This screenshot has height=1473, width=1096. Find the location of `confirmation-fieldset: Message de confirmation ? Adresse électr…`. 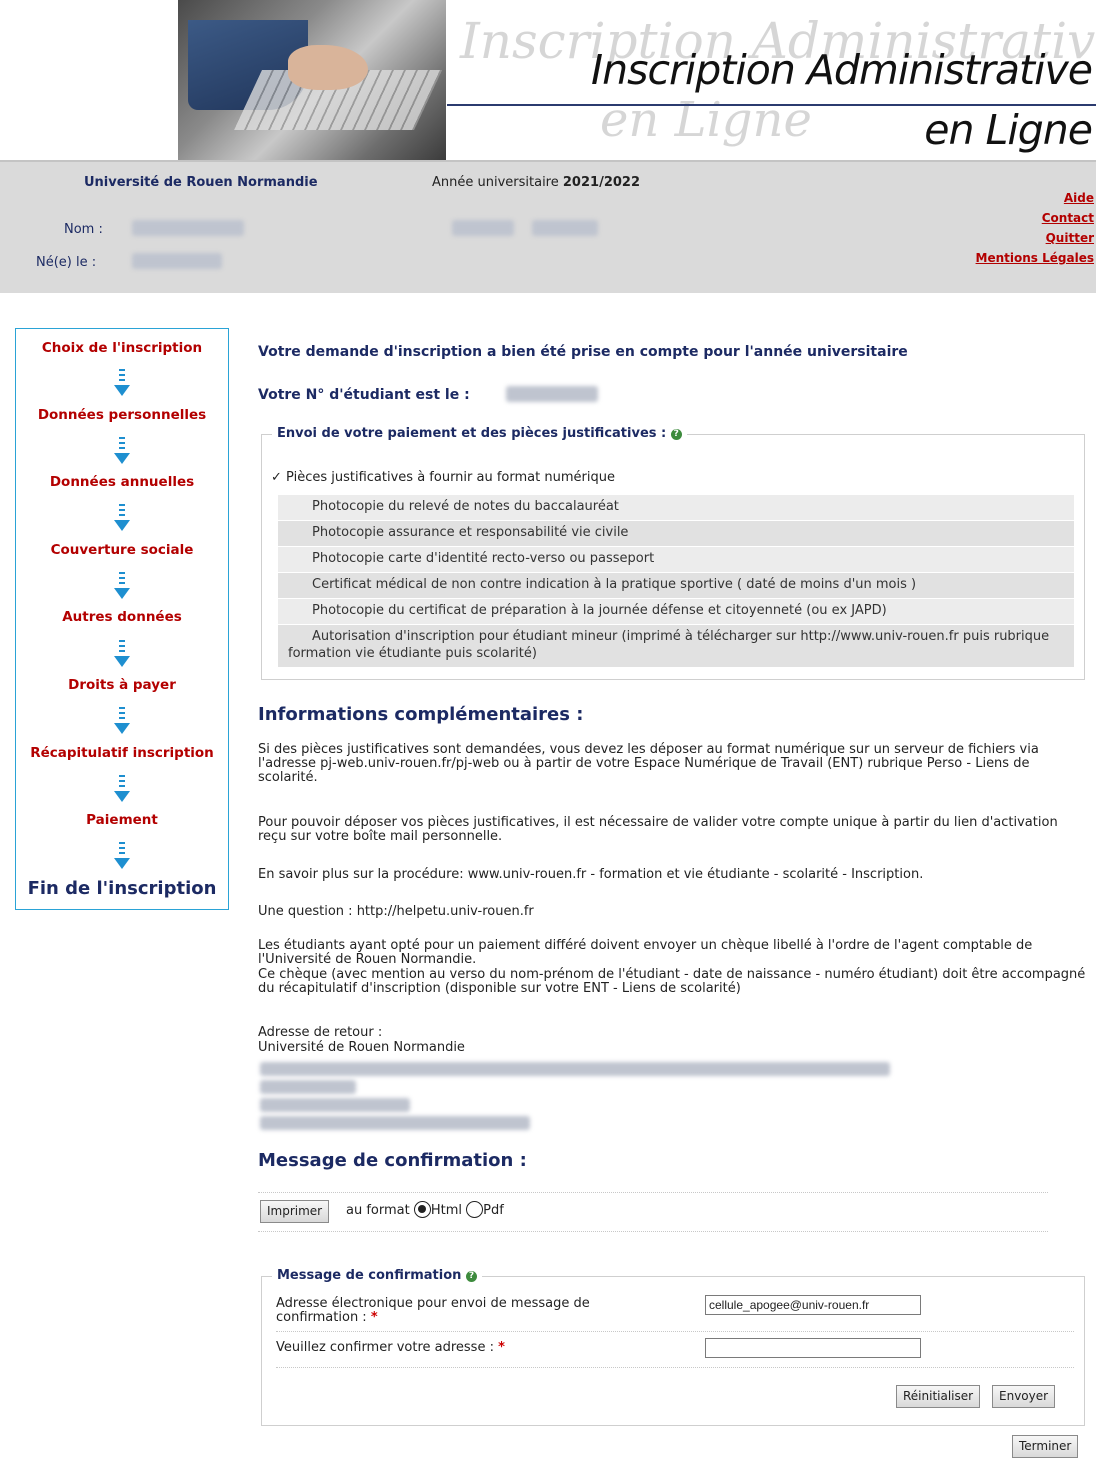

confirmation-fieldset: Message de confirmation ? Adresse électr… is located at coordinates (673, 1347).